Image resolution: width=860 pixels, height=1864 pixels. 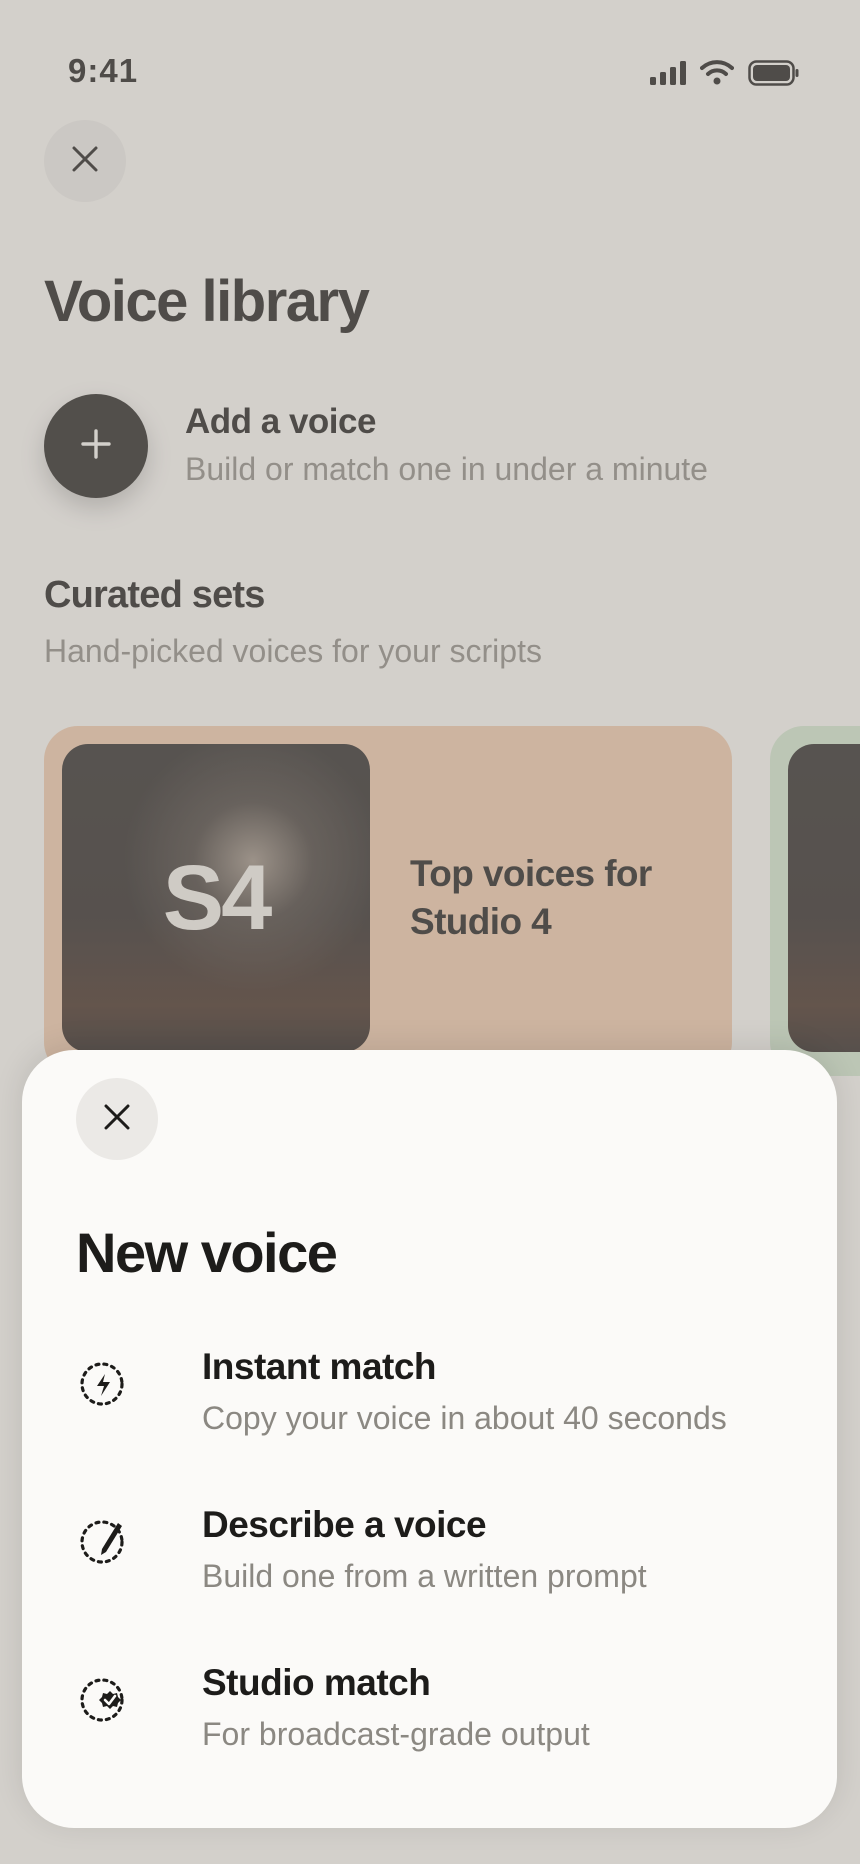 I want to click on option-subtitle: For broadcast-grade output, so click(x=396, y=1734).